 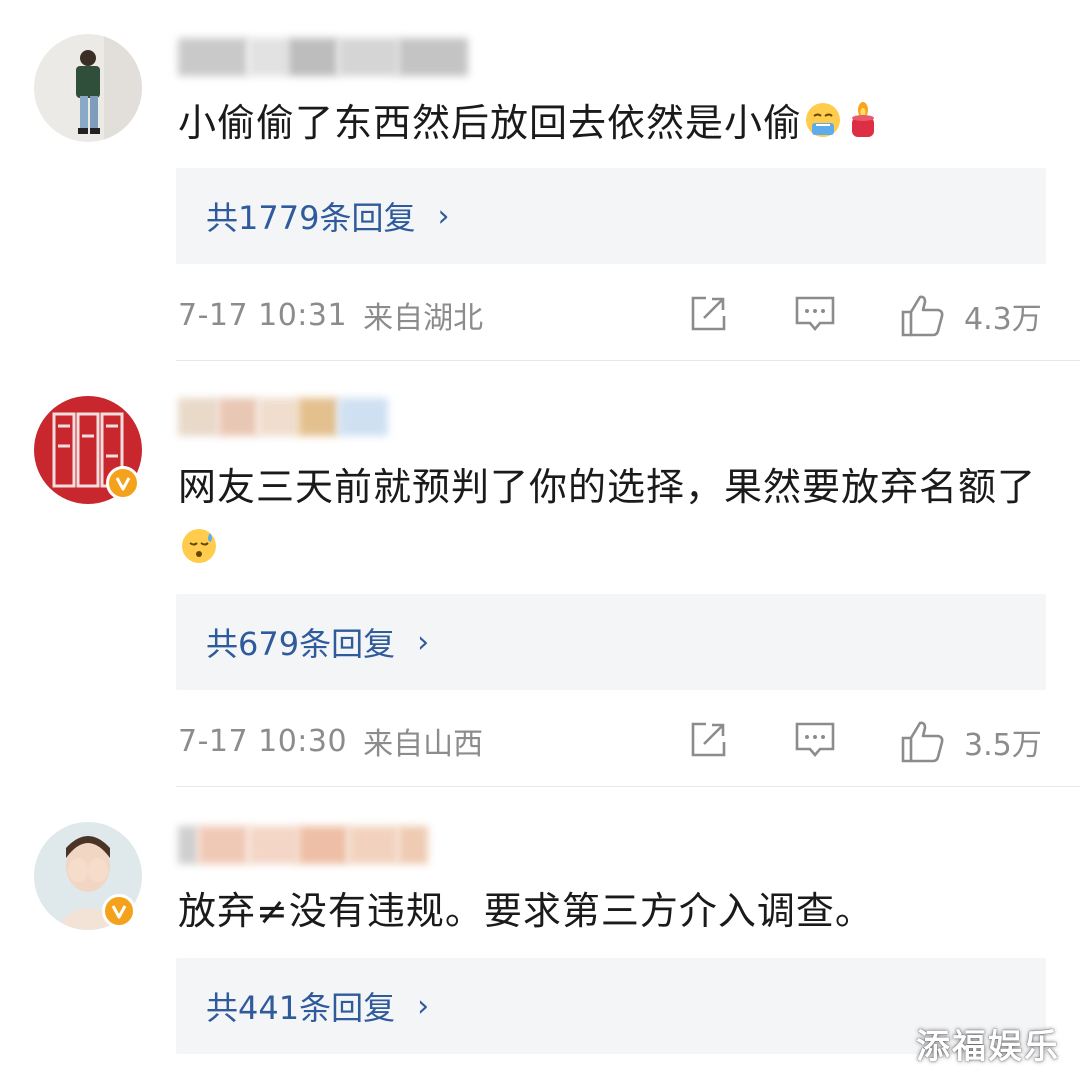 I want to click on replies-count-label: 共679条回复, so click(x=301, y=644).